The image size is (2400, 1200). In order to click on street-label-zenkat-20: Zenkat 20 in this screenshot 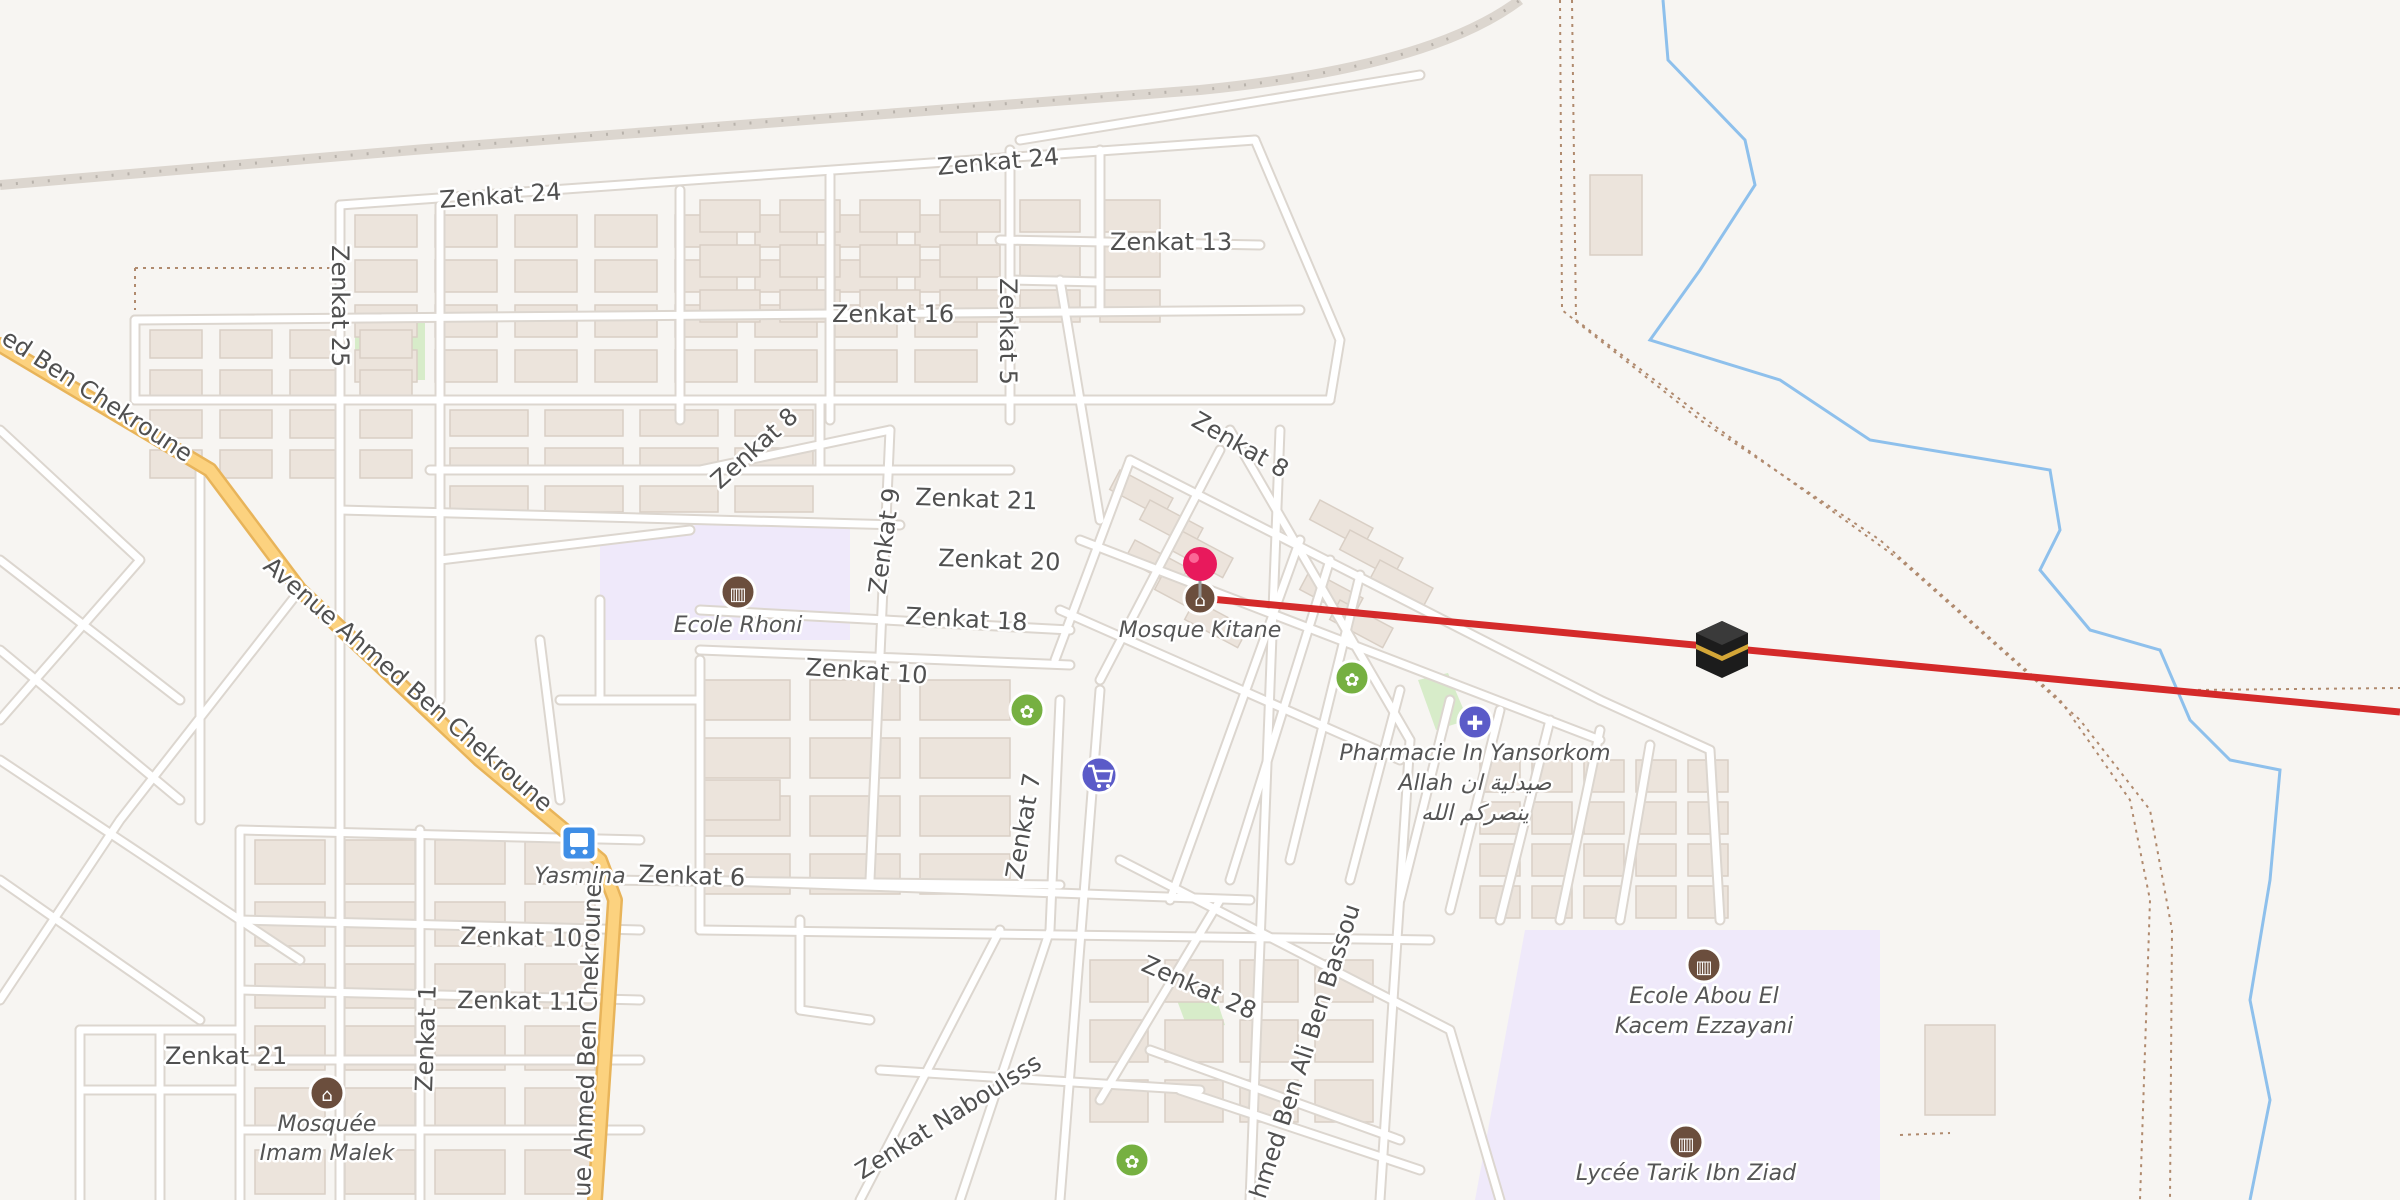, I will do `click(999, 560)`.